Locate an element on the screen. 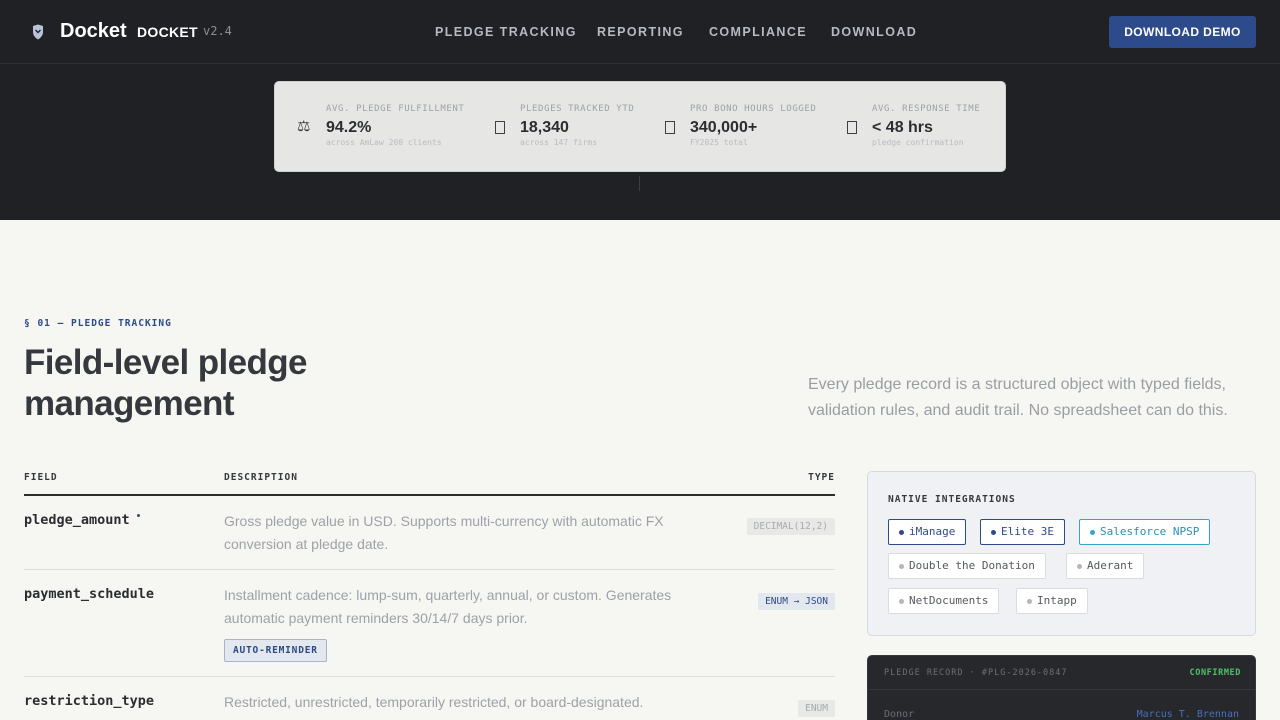 This screenshot has width=1280, height=720. stat-value: < 48 hrs is located at coordinates (902, 127).